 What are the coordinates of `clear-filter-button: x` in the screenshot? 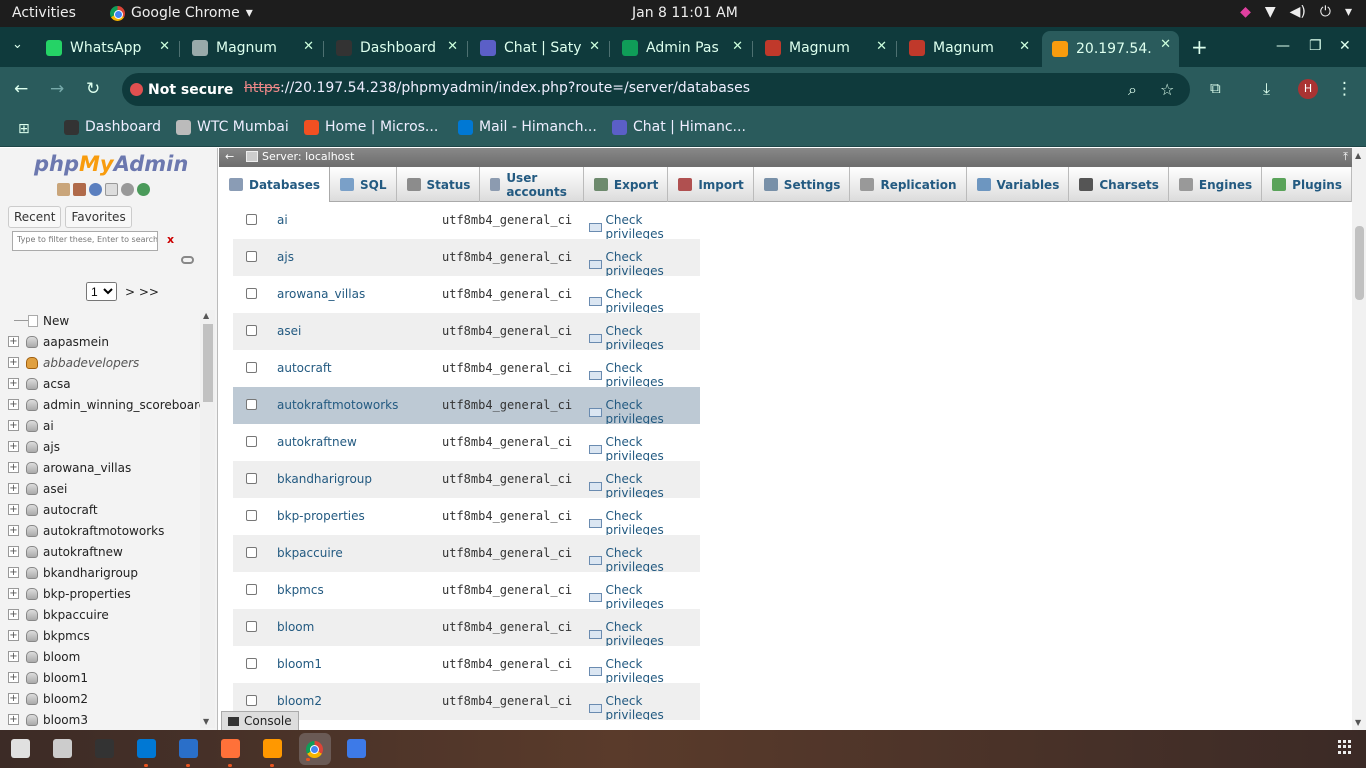 It's located at (170, 239).